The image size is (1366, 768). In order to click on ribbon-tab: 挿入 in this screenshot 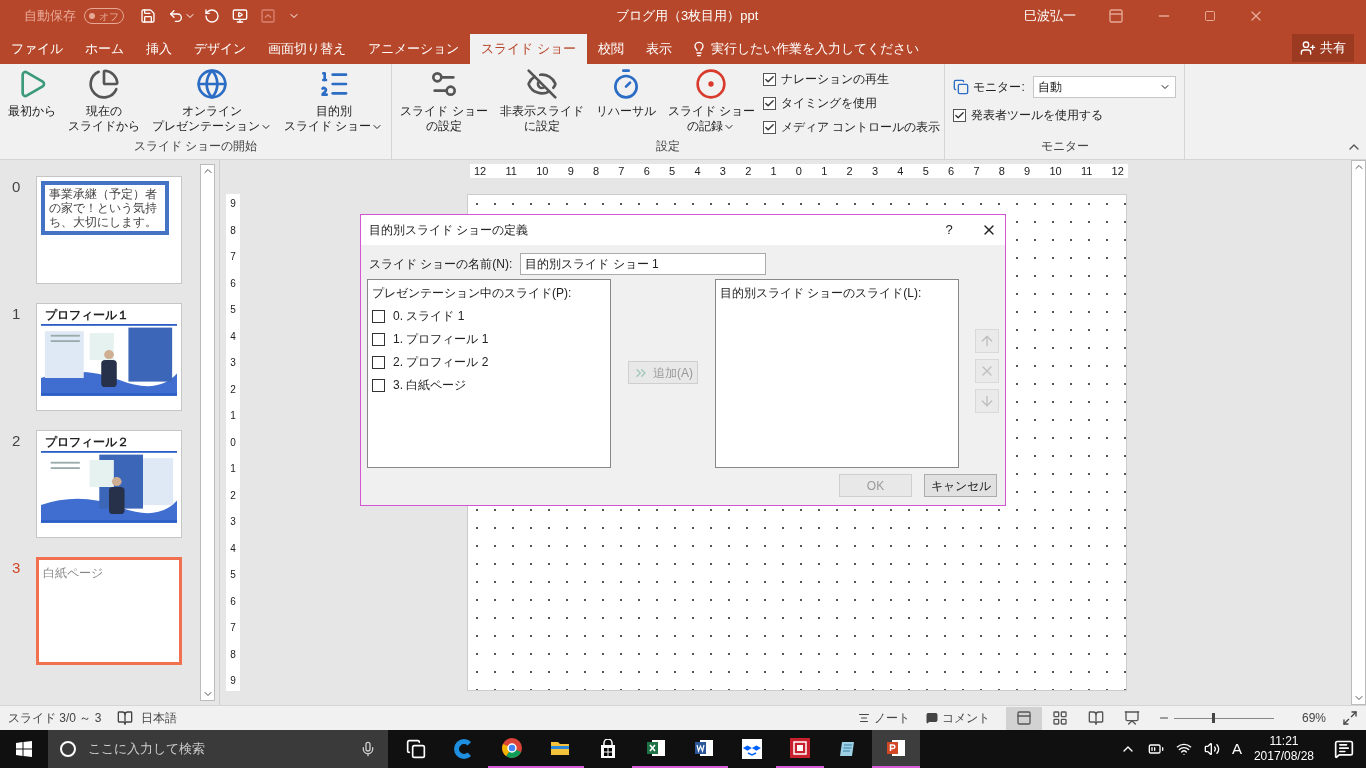, I will do `click(159, 49)`.